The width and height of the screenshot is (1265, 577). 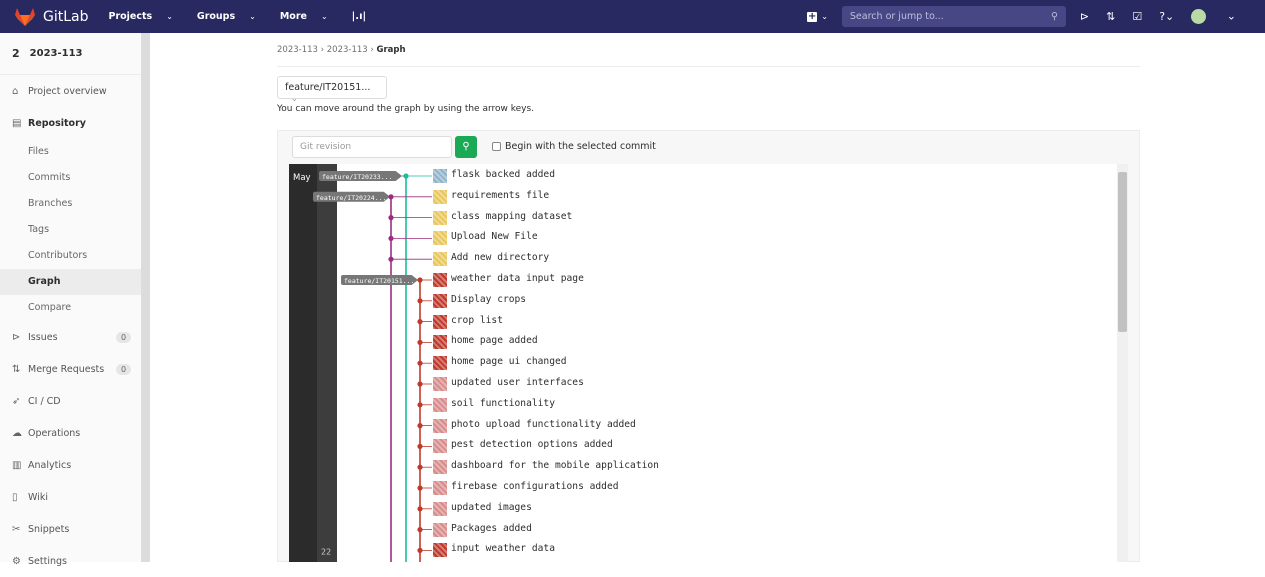 I want to click on new-item-dropdown: + ⌄, so click(x=817, y=16).